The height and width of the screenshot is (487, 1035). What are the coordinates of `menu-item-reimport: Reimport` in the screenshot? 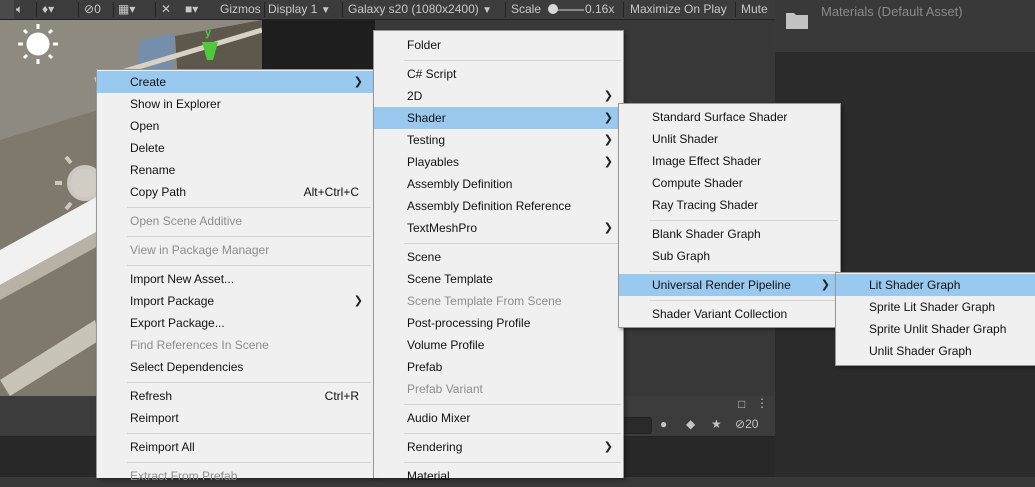 It's located at (235, 418).